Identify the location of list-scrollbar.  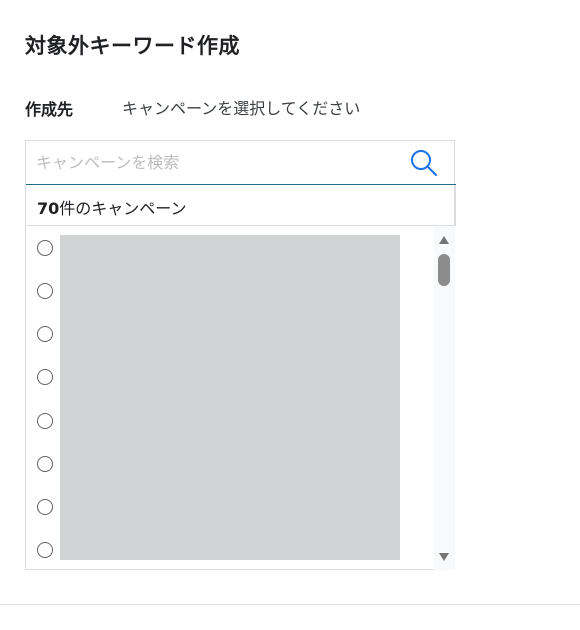
(444, 398).